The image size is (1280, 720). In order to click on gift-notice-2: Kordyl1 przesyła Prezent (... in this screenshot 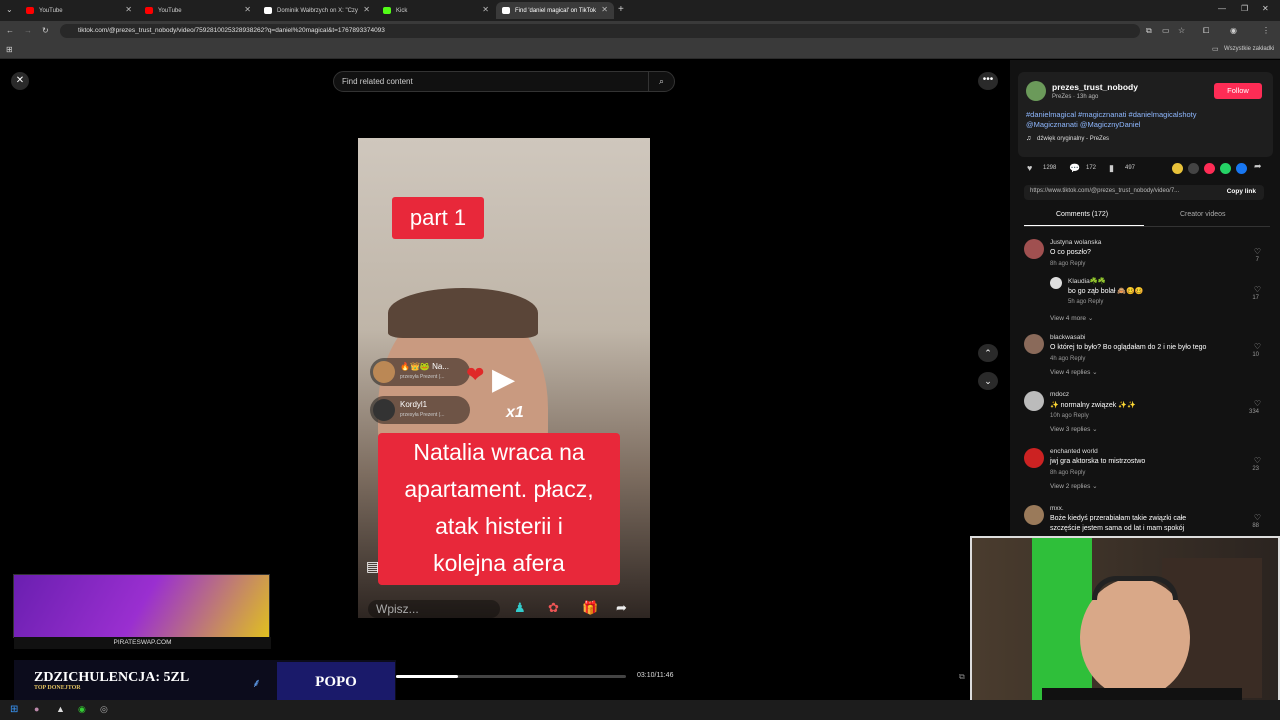, I will do `click(420, 410)`.